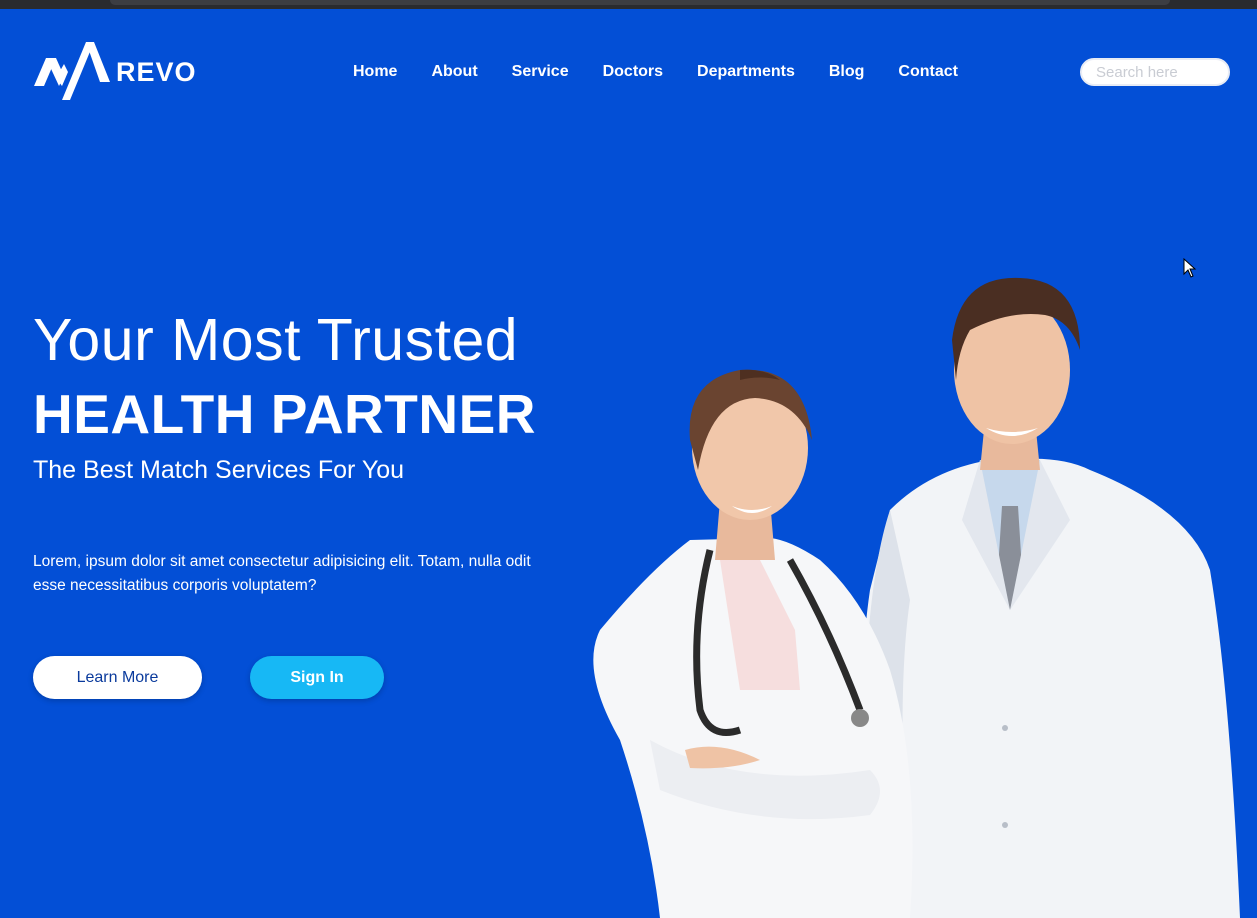  What do you see at coordinates (1190, 268) in the screenshot?
I see `mouse-cursor-icon` at bounding box center [1190, 268].